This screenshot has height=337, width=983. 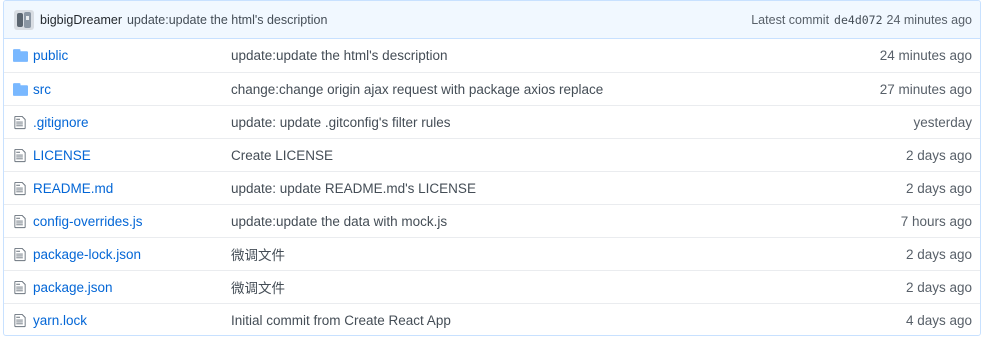 What do you see at coordinates (925, 89) in the screenshot?
I see `file-commit-age: 27 minutes ago` at bounding box center [925, 89].